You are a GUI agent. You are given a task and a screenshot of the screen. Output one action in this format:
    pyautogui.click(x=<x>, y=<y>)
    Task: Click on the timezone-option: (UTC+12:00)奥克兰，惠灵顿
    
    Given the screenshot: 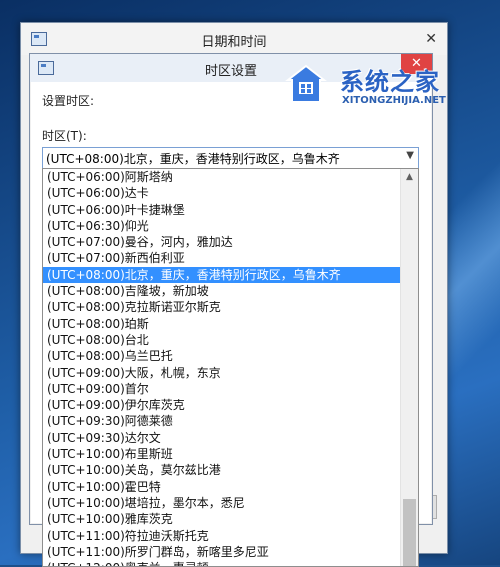 What is the action you would take?
    pyautogui.click(x=221, y=563)
    